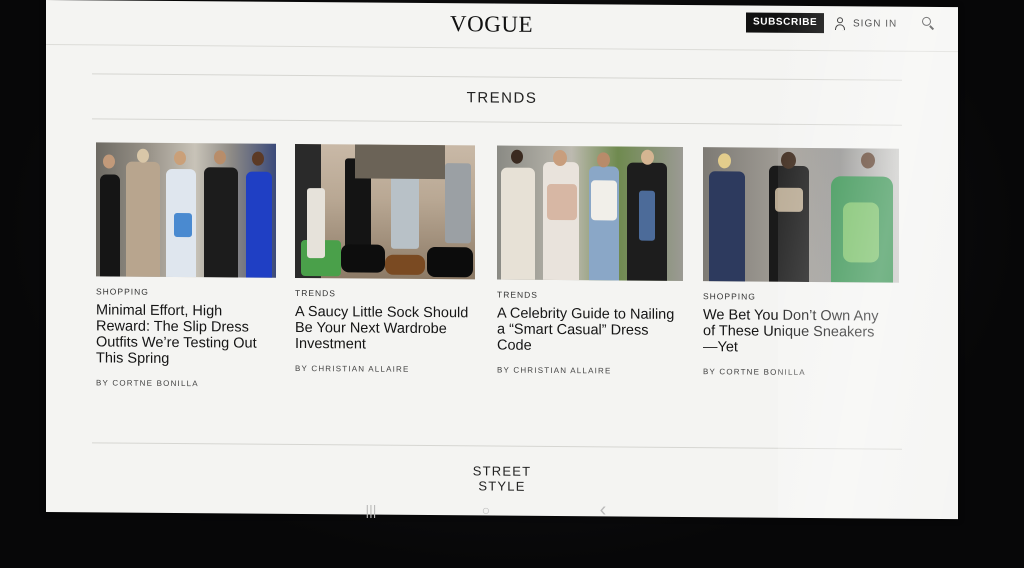 This screenshot has width=1024, height=568. Describe the element at coordinates (875, 23) in the screenshot. I see `sign-in-label: SIGN IN` at that location.